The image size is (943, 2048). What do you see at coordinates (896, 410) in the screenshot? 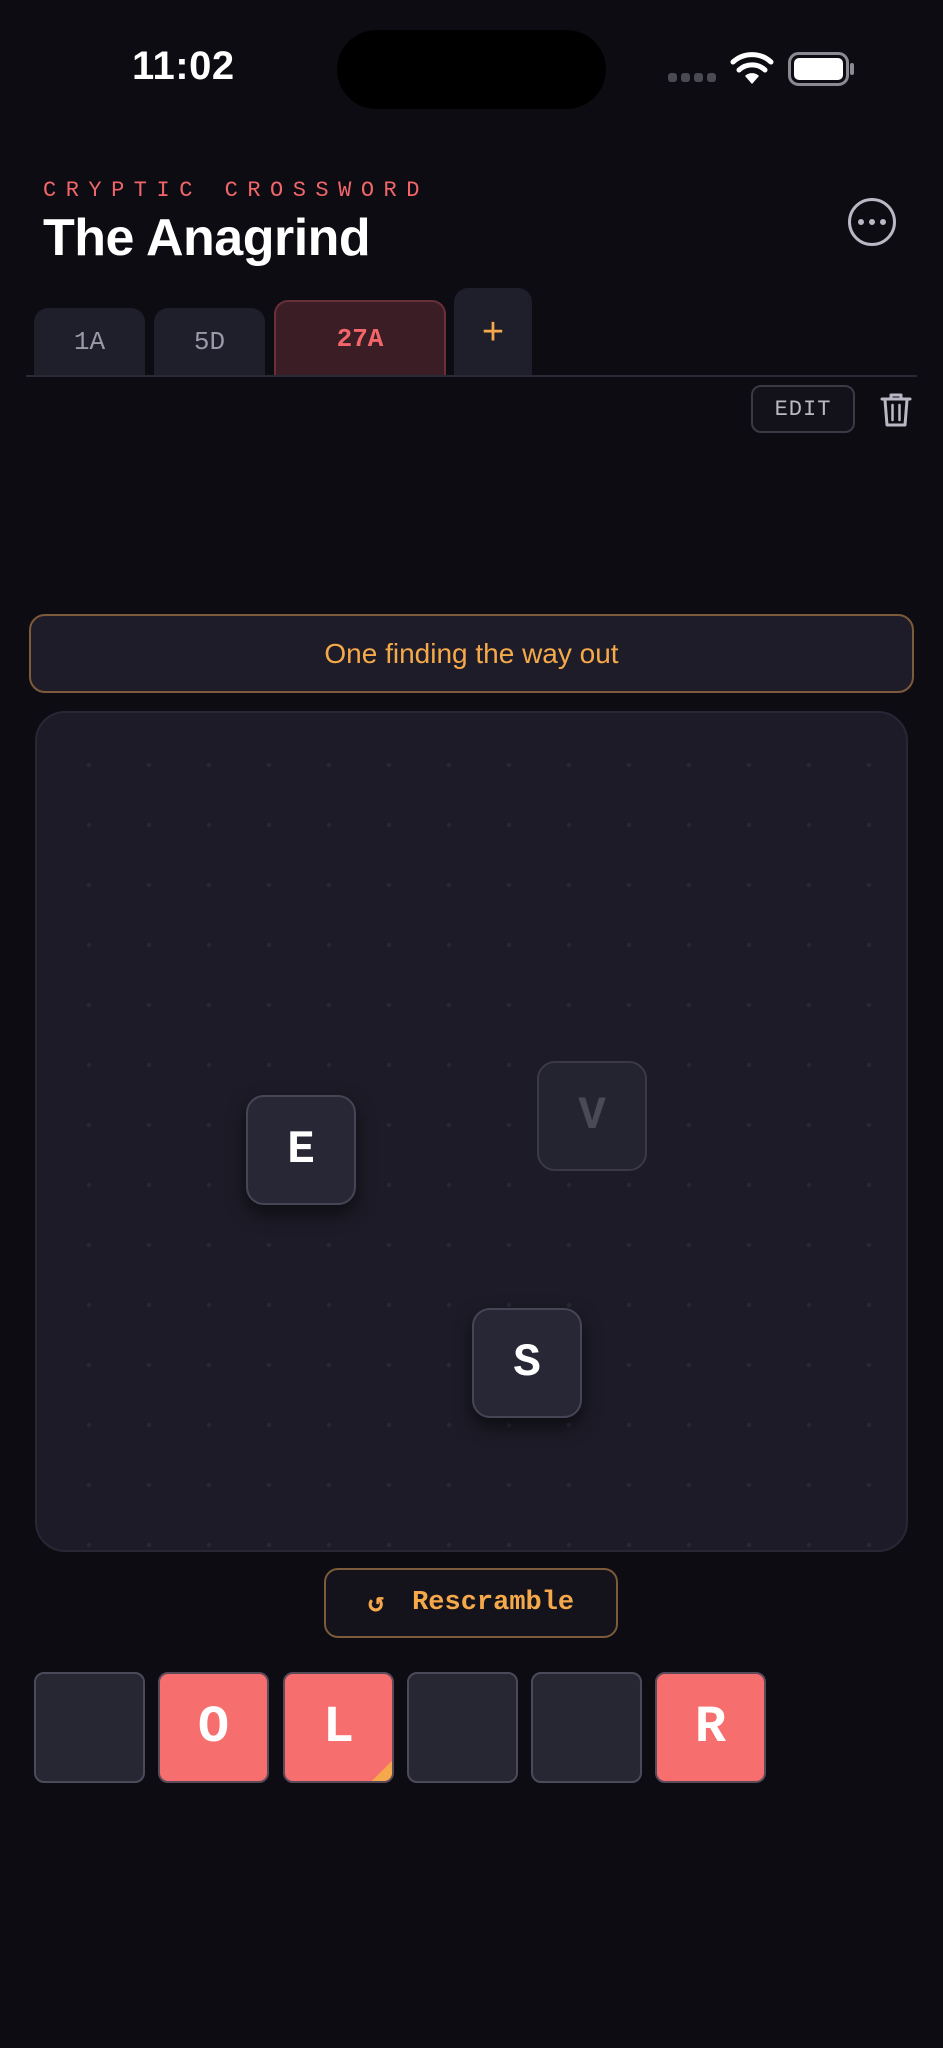
I see `trash-icon` at bounding box center [896, 410].